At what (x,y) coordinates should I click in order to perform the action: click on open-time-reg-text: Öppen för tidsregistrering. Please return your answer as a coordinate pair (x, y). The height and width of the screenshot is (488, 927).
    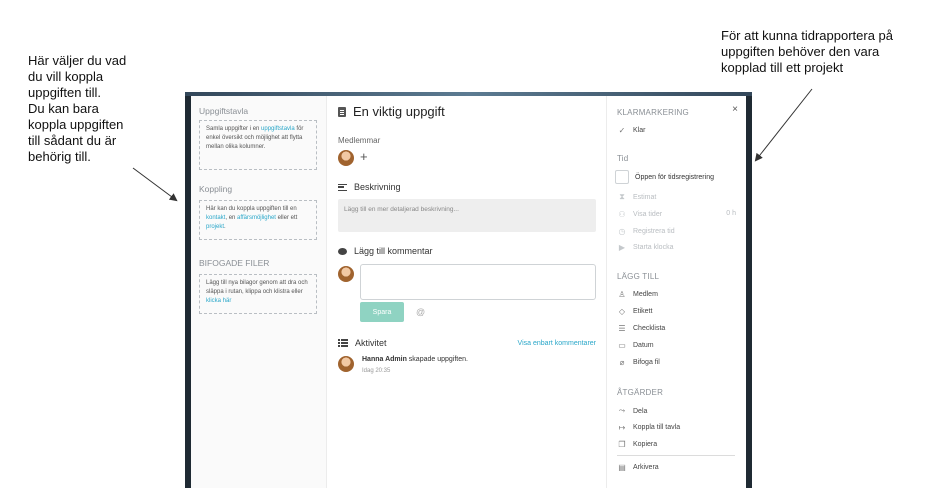
    Looking at the image, I should click on (674, 177).